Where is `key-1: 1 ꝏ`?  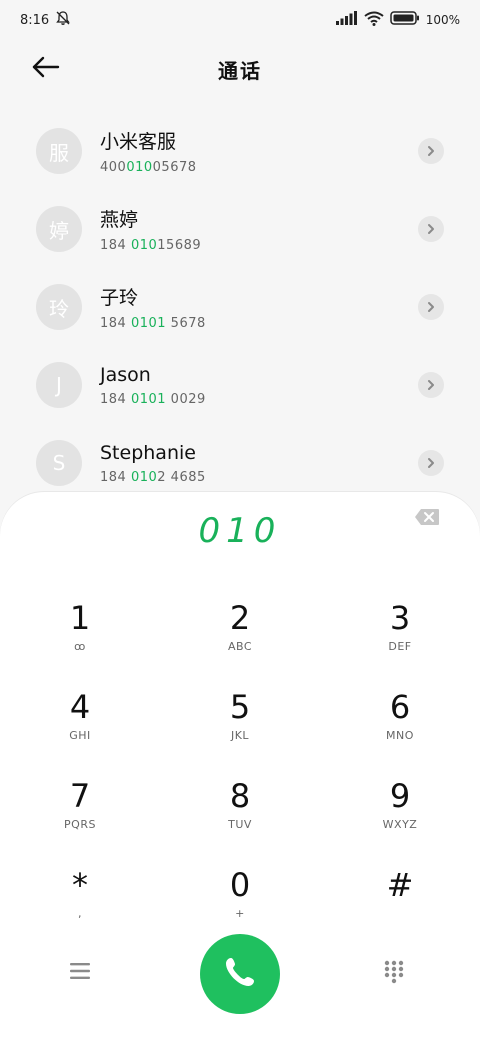 key-1: 1 ꝏ is located at coordinates (80, 637).